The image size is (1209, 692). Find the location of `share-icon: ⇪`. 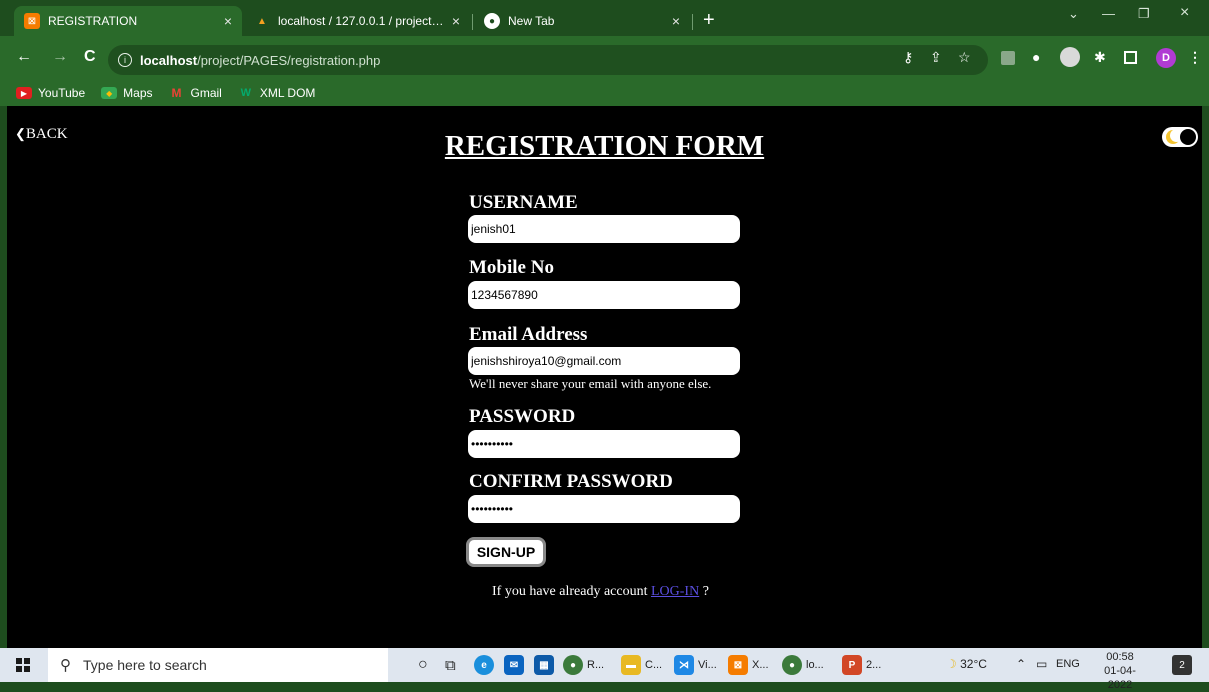

share-icon: ⇪ is located at coordinates (936, 57).